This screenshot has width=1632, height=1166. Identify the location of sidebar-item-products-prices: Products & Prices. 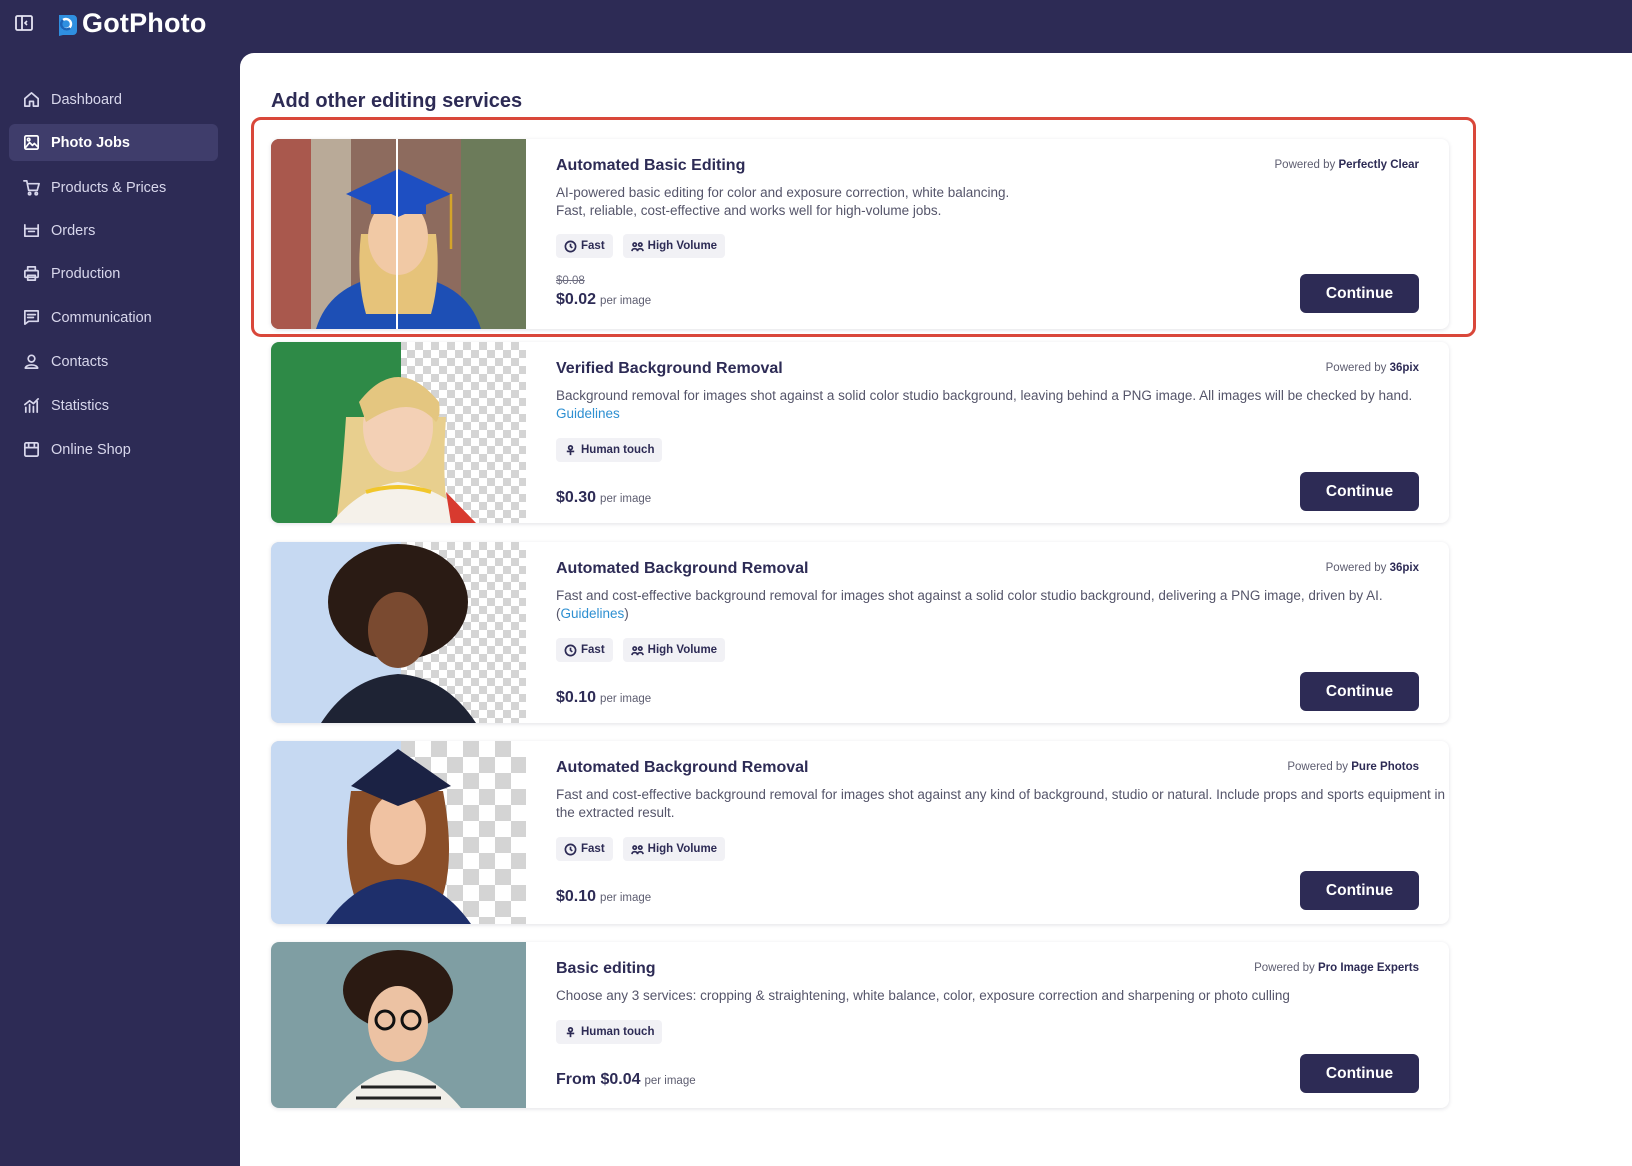
(113, 187).